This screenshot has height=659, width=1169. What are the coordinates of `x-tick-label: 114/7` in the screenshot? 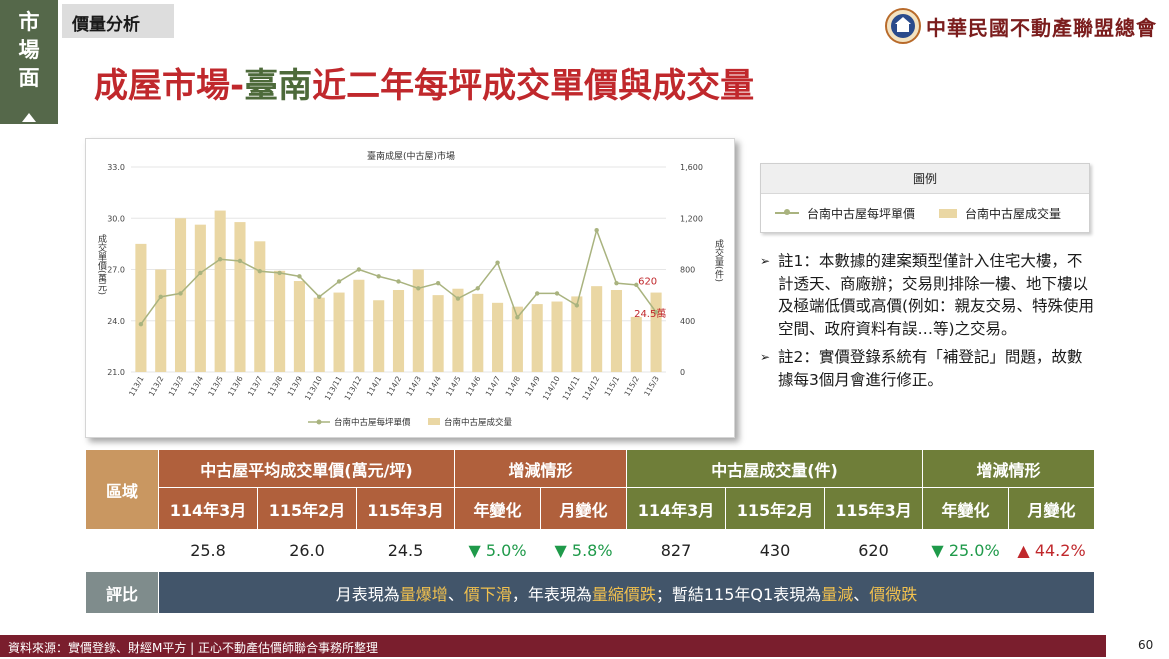 It's located at (493, 385).